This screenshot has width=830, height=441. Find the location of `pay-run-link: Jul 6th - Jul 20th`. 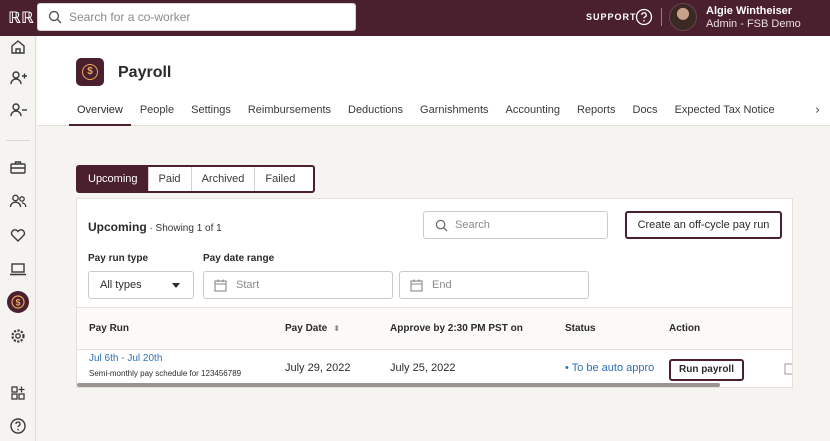

pay-run-link: Jul 6th - Jul 20th is located at coordinates (165, 358).